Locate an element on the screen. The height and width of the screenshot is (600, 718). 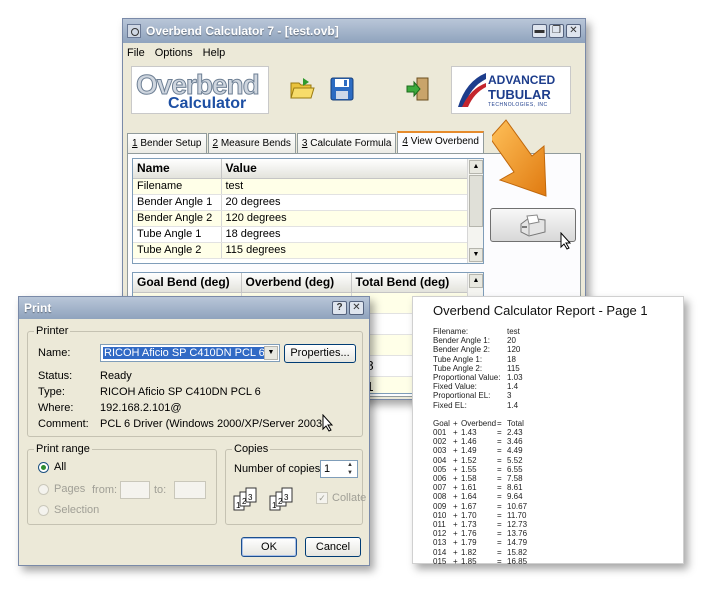
help-button: ? is located at coordinates (339, 308).